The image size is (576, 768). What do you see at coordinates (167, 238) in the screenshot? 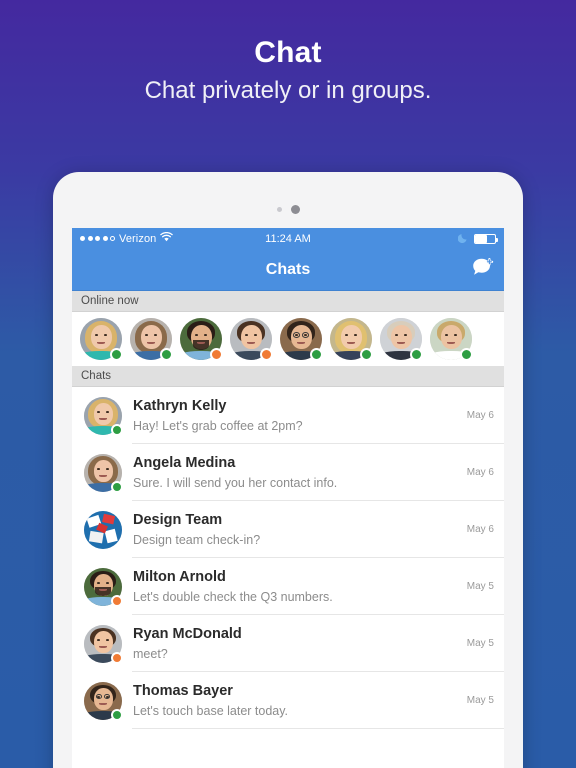
I see `wifi-icon` at bounding box center [167, 238].